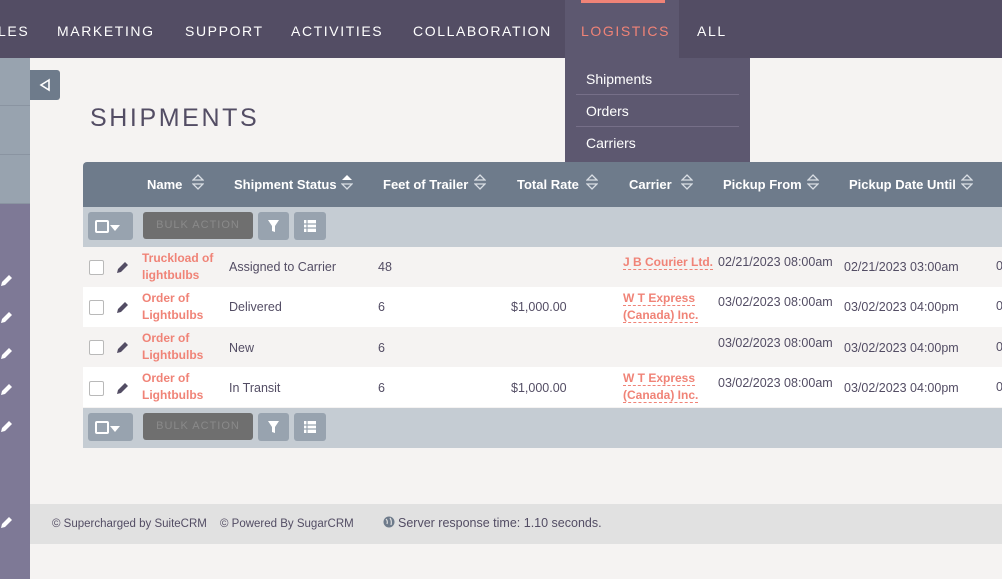 This screenshot has width=1002, height=579. I want to click on nav-marketing: MARKETING, so click(106, 31).